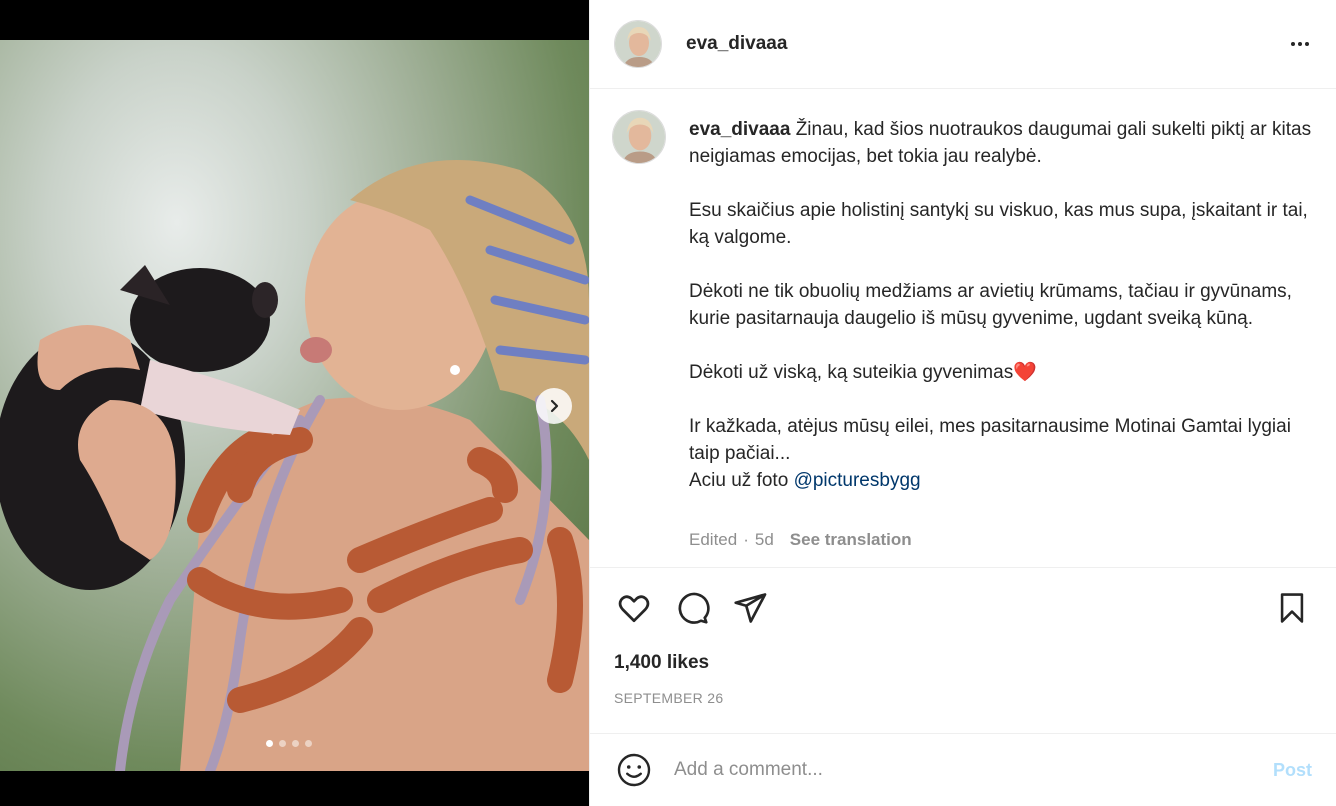 The width and height of the screenshot is (1336, 806). Describe the element at coordinates (963, 567) in the screenshot. I see `divider` at that location.